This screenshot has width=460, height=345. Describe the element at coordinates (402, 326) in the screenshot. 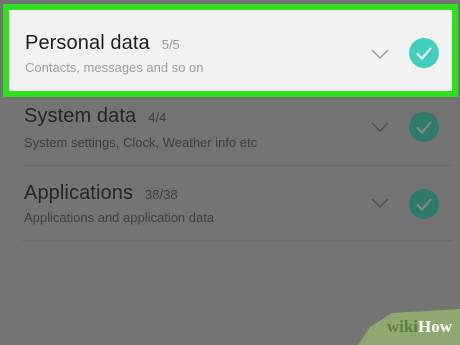

I see `watermark-wiki: wiki` at that location.